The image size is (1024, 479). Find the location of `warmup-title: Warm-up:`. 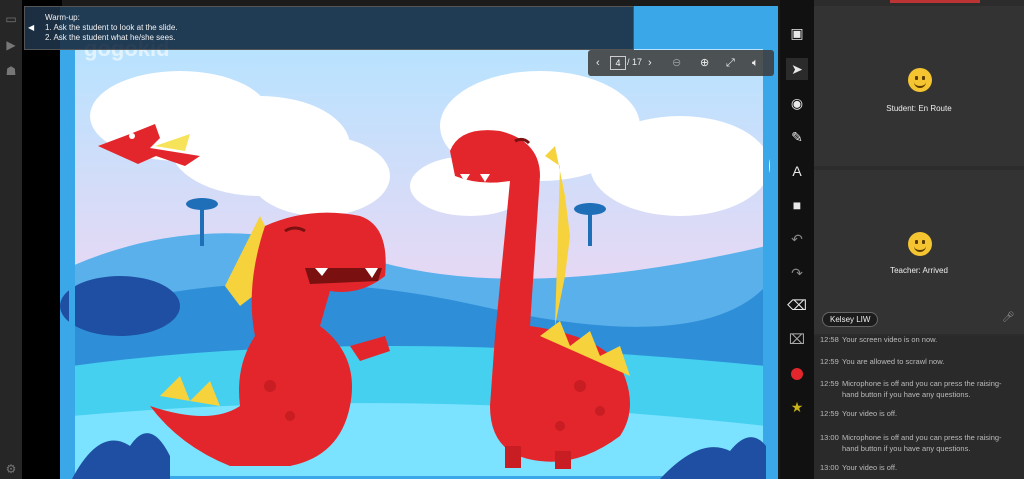

warmup-title: Warm-up: is located at coordinates (62, 17).